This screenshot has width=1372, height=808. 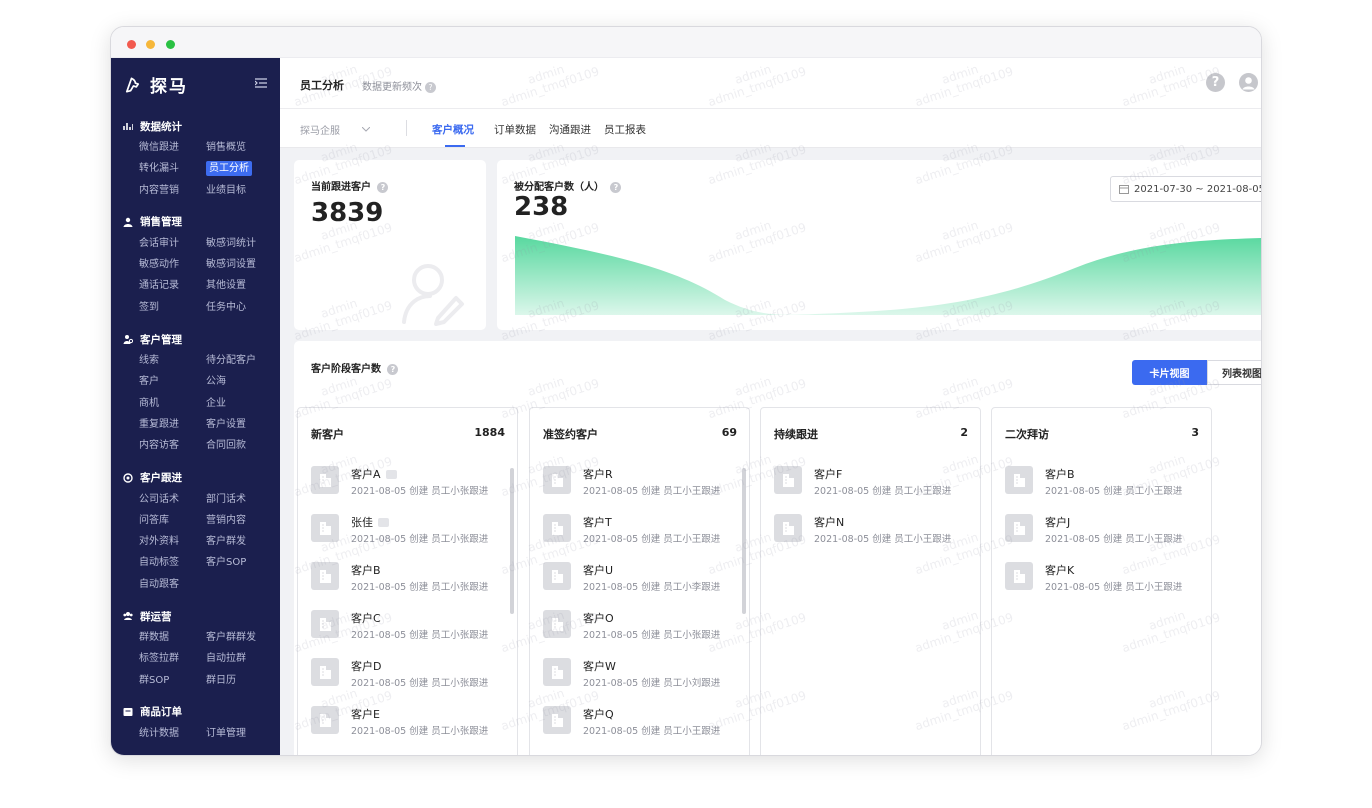 I want to click on close-window-button, so click(x=131, y=44).